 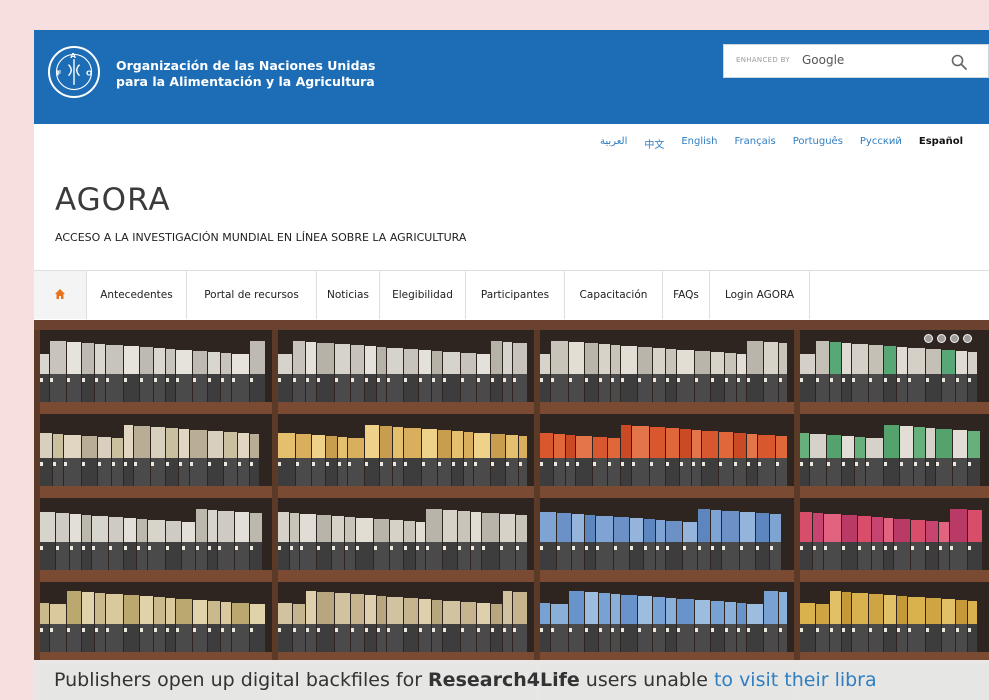 What do you see at coordinates (881, 143) in the screenshot?
I see `lang-russian: Русский` at bounding box center [881, 143].